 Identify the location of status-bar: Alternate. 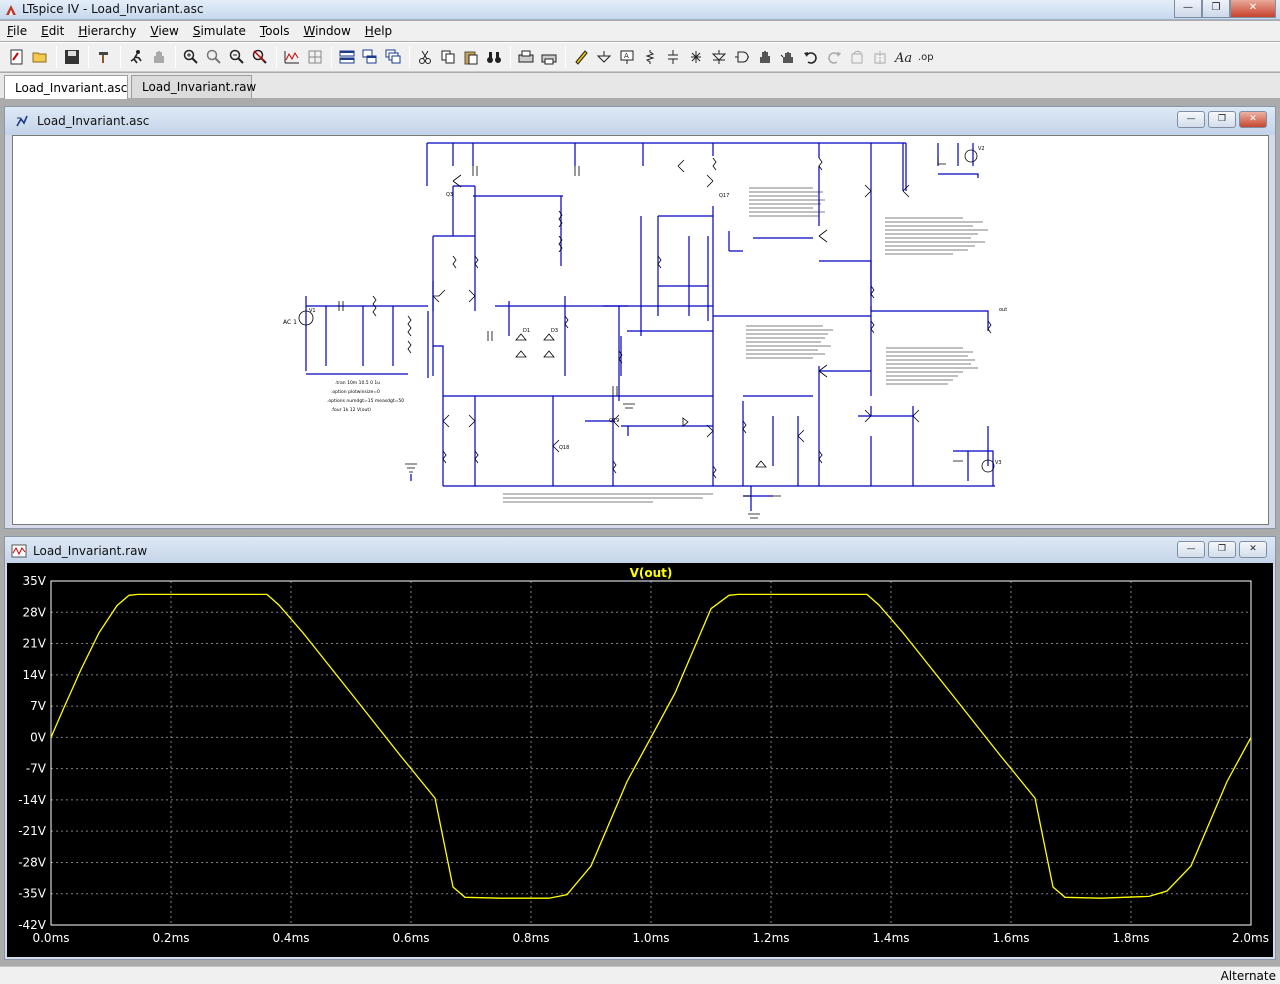
(640, 975).